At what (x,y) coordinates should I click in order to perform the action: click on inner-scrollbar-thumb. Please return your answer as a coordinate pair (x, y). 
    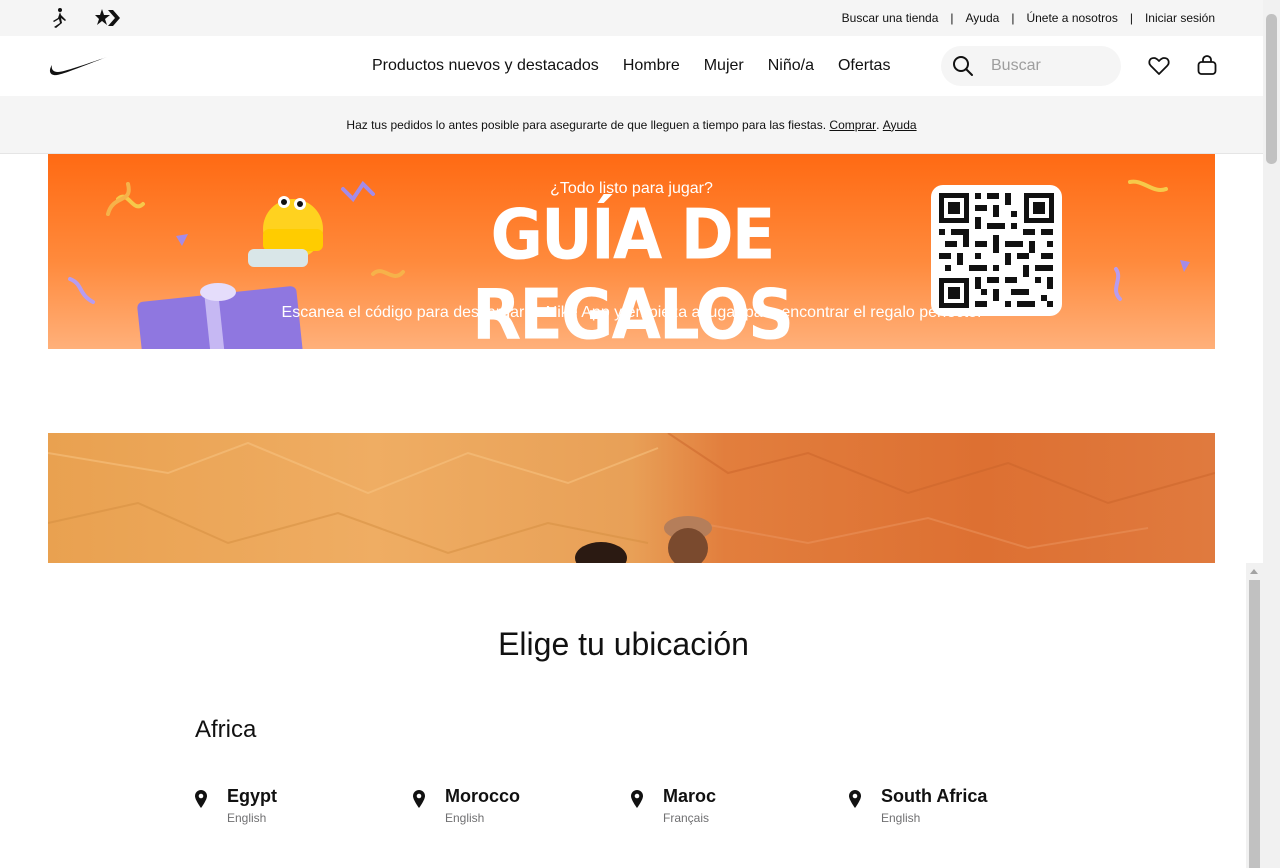
    Looking at the image, I should click on (1254, 724).